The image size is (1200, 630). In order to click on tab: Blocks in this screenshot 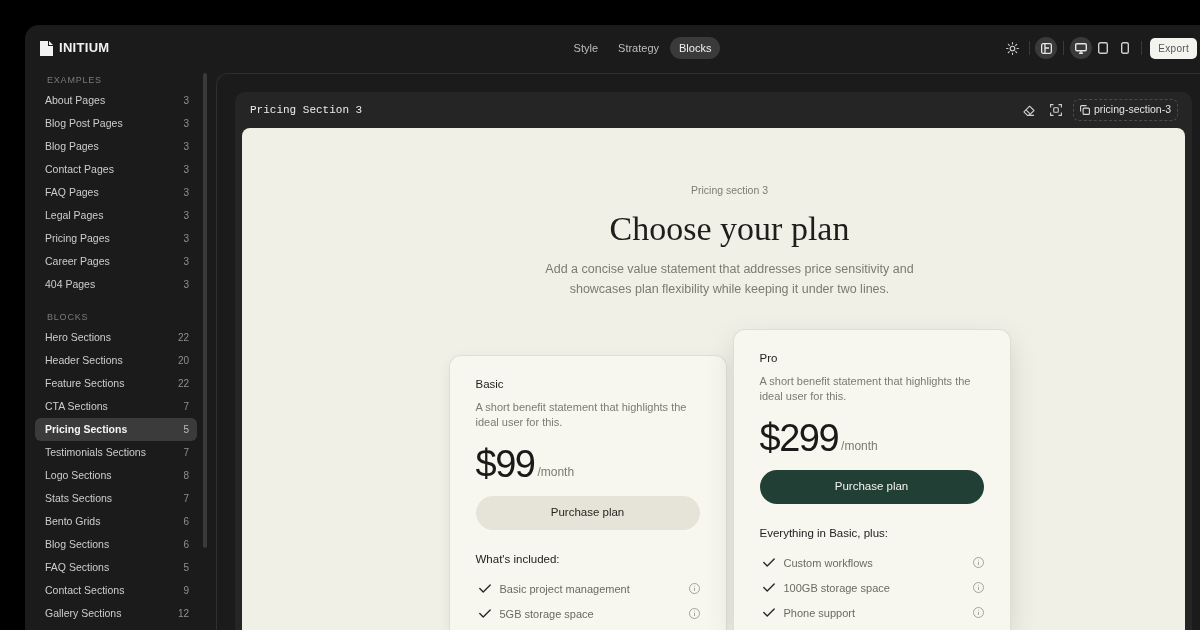, I will do `click(695, 48)`.